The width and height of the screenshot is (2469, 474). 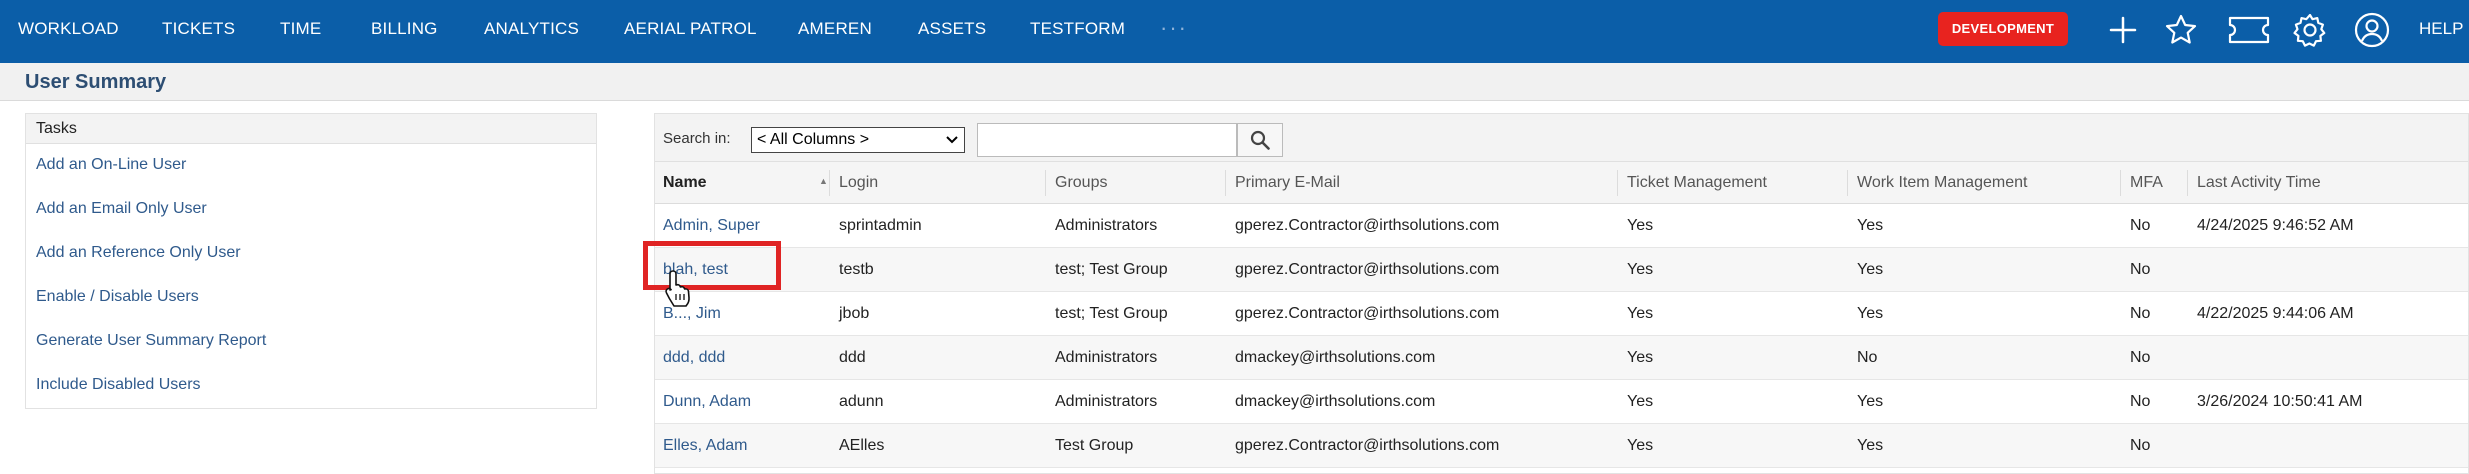 I want to click on generate-user-summary-report-link: Generate User Summary Report, so click(x=151, y=341).